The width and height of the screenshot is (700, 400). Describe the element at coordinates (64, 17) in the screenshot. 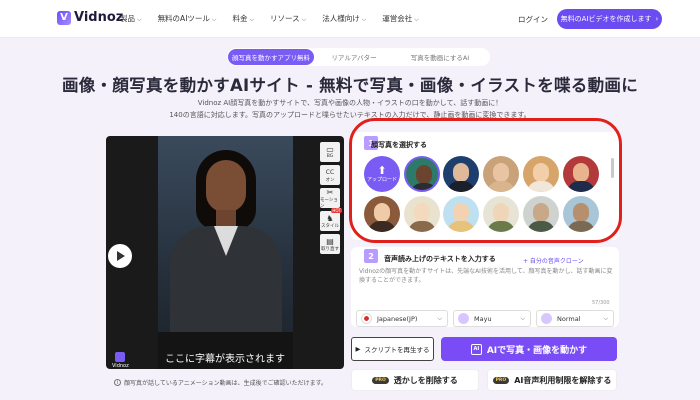

I see `logo-mark-icon: V` at that location.